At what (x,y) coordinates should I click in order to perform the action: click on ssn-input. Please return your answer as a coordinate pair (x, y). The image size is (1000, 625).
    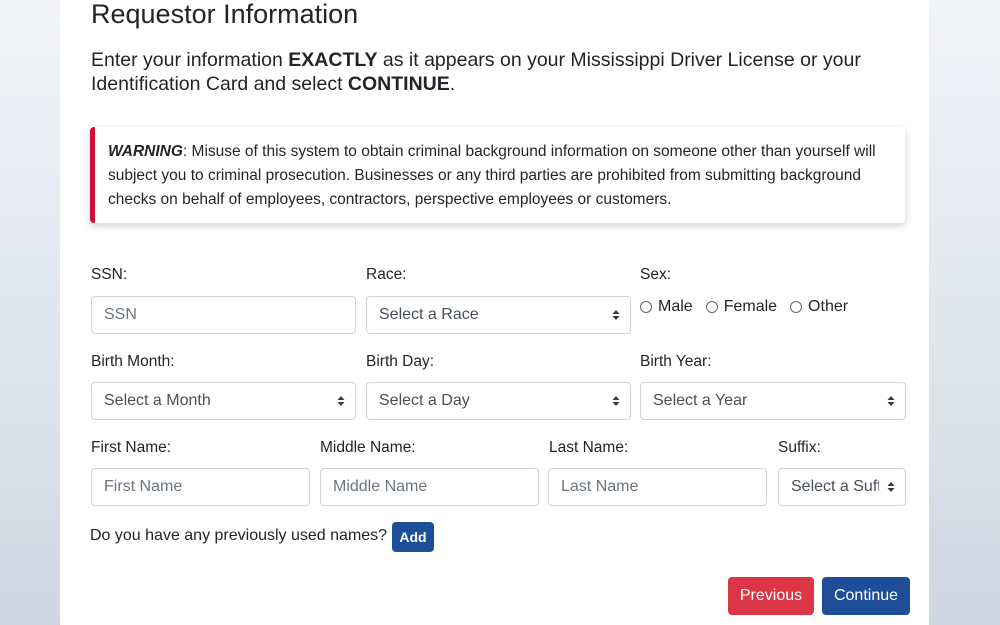
    Looking at the image, I should click on (223, 315).